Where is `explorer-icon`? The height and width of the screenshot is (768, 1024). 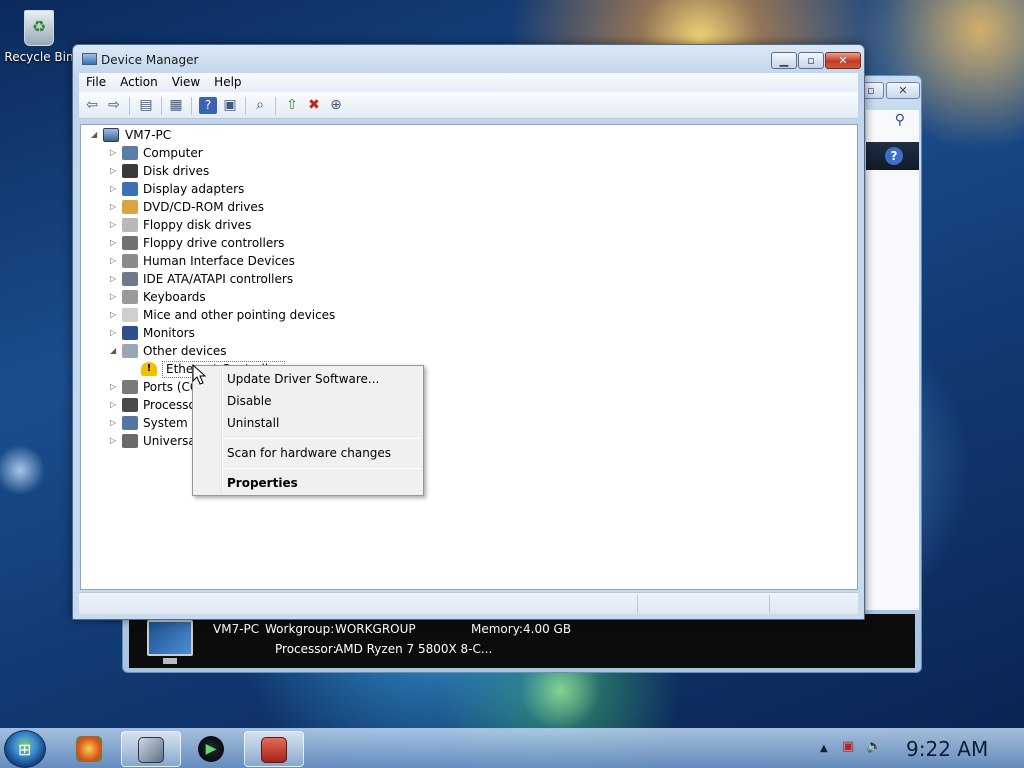
explorer-icon is located at coordinates (151, 750).